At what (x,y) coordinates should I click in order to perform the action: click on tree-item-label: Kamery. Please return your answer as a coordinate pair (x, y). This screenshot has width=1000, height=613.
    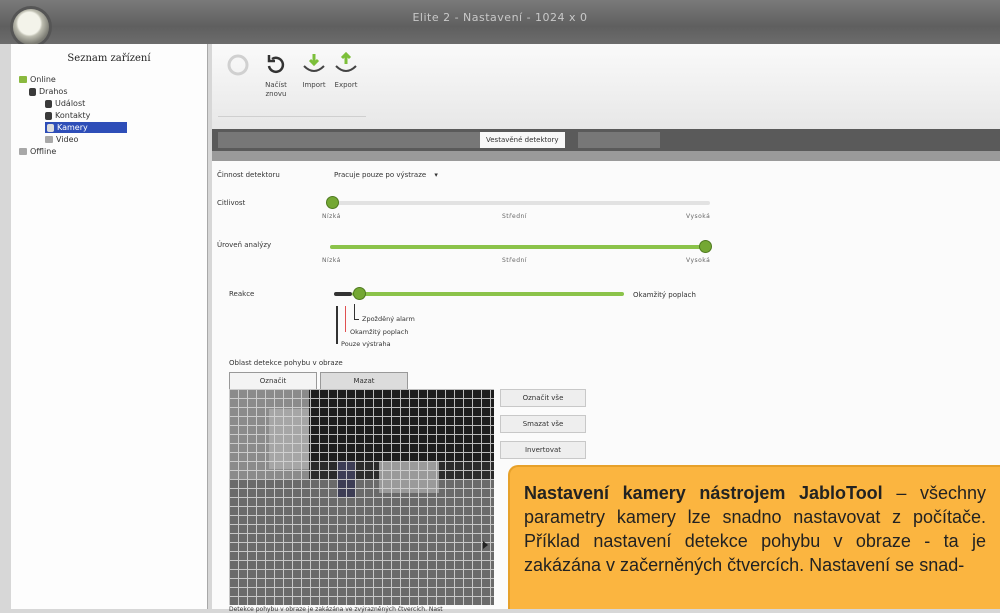
    Looking at the image, I should click on (72, 127).